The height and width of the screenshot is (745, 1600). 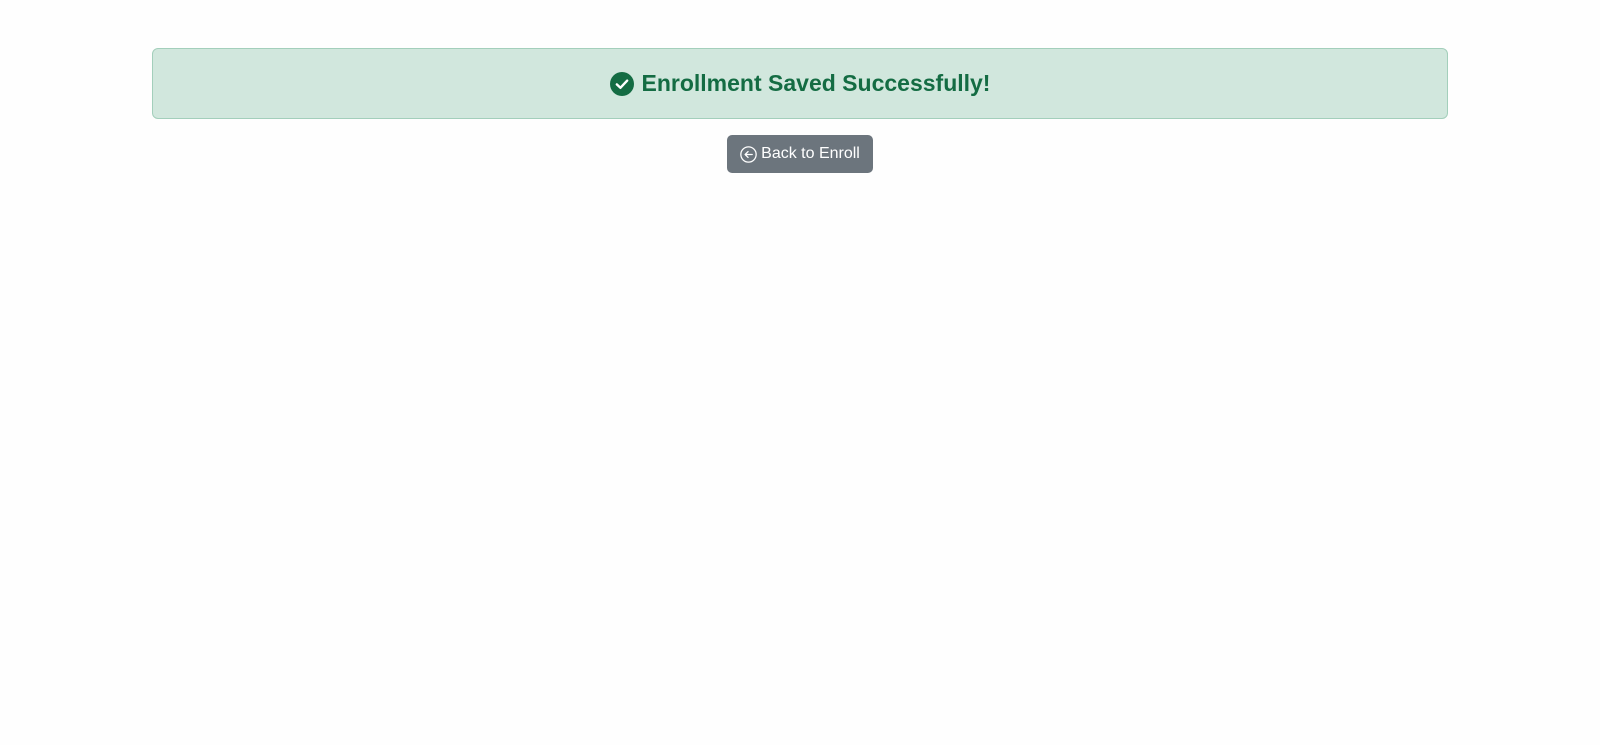 I want to click on arrow-left-circle-icon, so click(x=748, y=154).